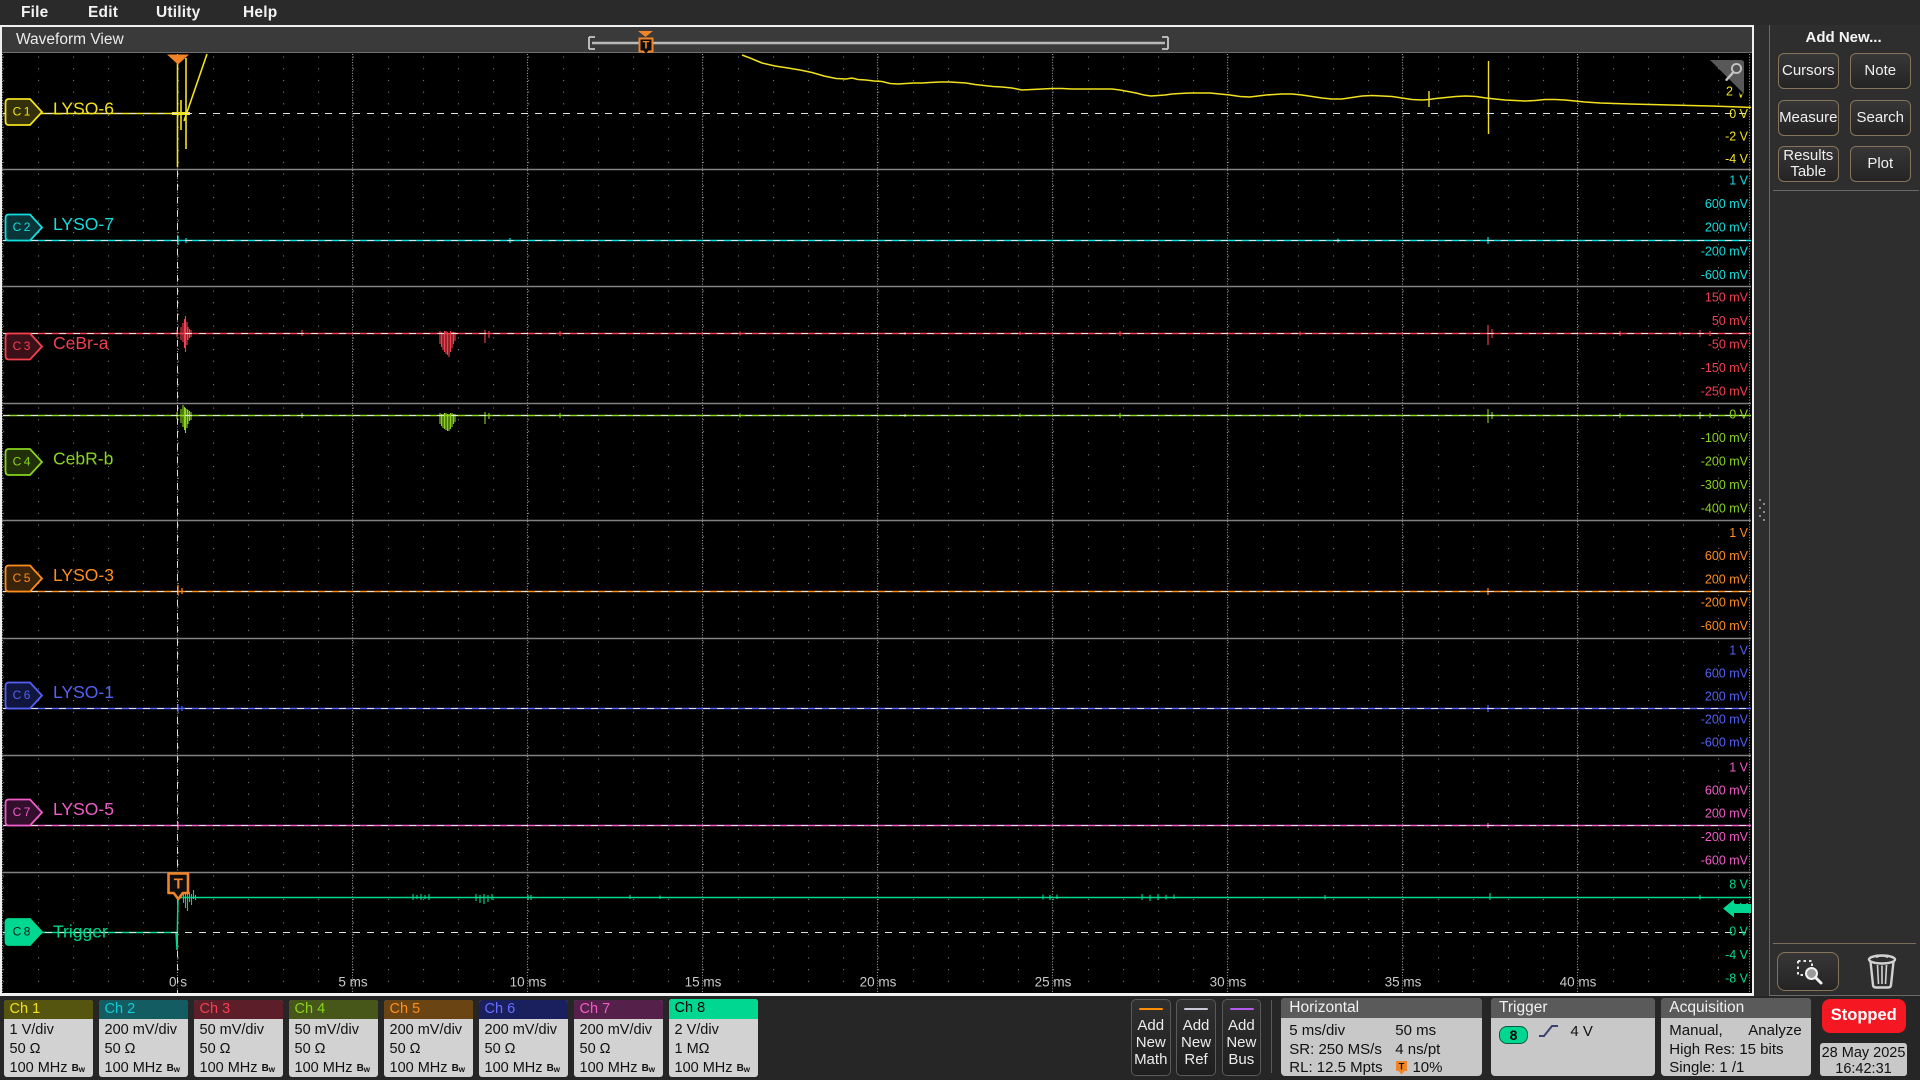 This screenshot has height=1080, width=1920. What do you see at coordinates (22, 346) in the screenshot?
I see `svg-text: C 3` at bounding box center [22, 346].